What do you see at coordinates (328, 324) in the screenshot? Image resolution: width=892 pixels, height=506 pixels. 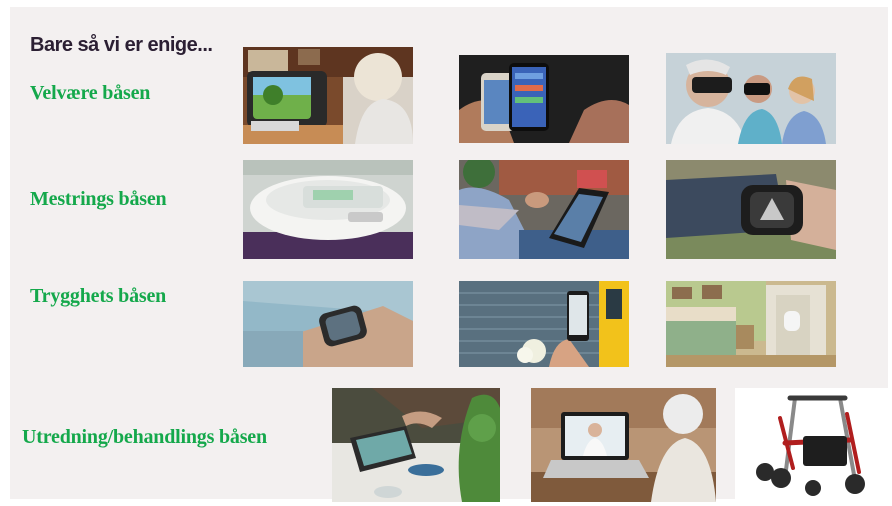 I see `photo-smartwatch-on-wrist` at bounding box center [328, 324].